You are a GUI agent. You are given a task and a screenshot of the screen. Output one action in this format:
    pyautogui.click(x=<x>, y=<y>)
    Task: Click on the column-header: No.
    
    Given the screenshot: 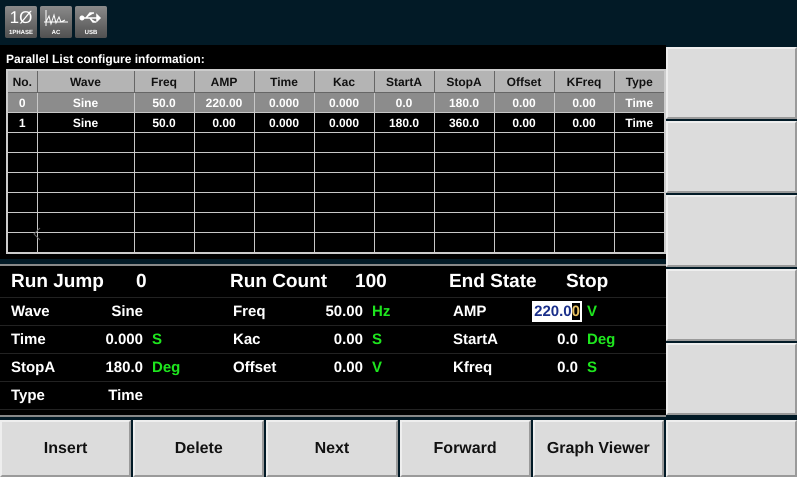 What is the action you would take?
    pyautogui.click(x=22, y=81)
    